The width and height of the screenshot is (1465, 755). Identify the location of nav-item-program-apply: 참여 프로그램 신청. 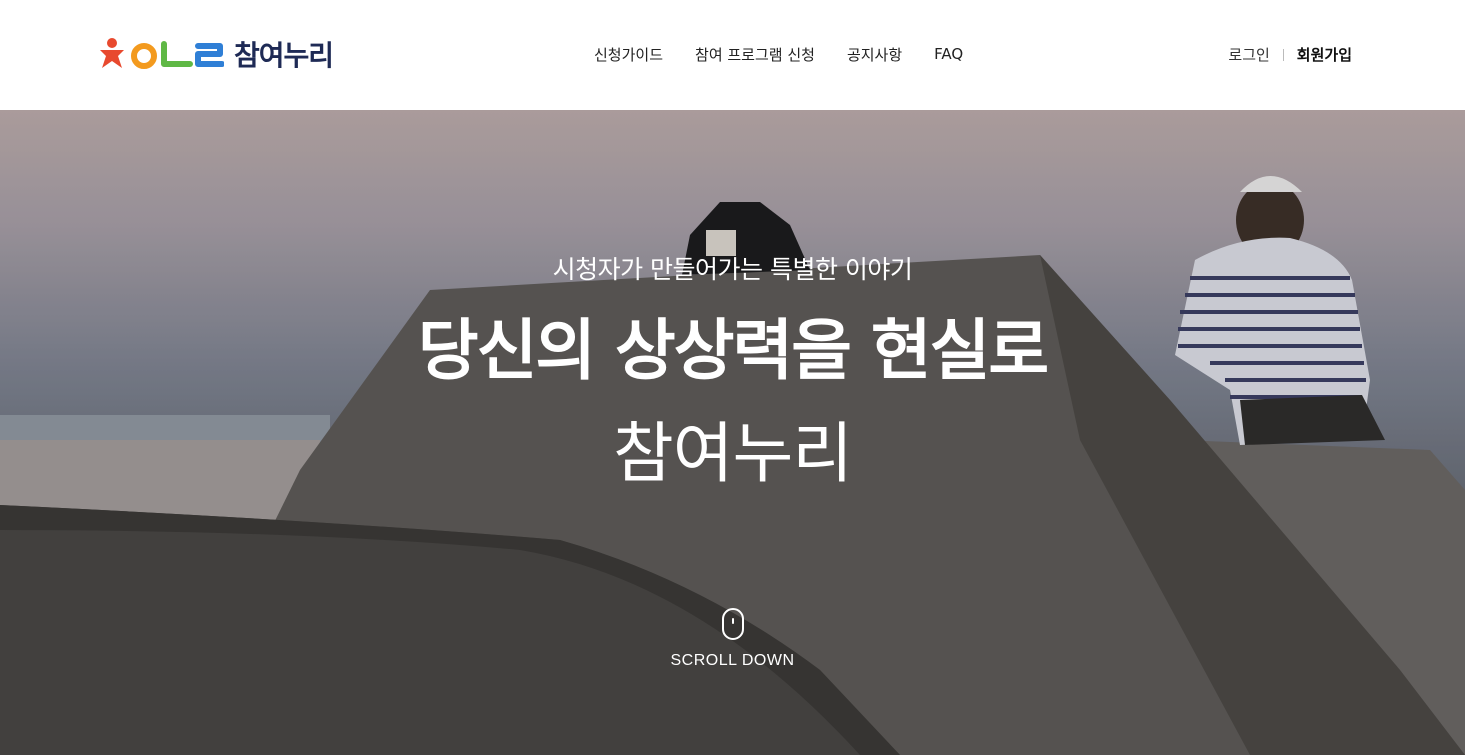
(755, 55).